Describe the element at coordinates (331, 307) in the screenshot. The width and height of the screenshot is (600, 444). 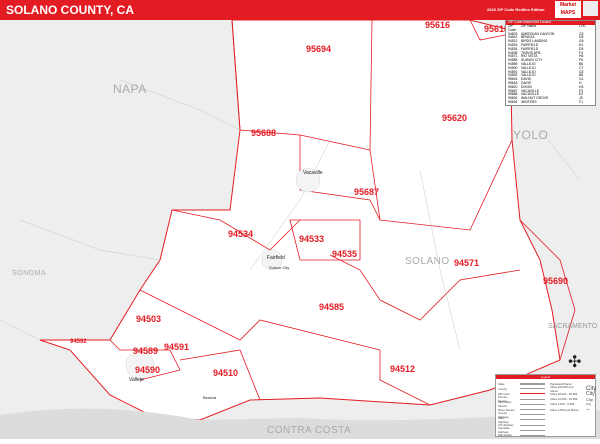
I see `zip-label: 94585` at that location.